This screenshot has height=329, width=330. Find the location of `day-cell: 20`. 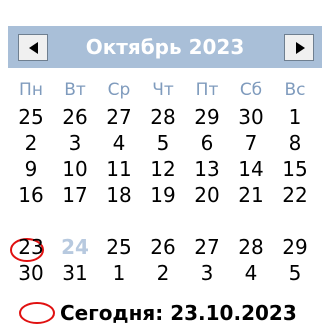

day-cell: 20 is located at coordinates (207, 195).